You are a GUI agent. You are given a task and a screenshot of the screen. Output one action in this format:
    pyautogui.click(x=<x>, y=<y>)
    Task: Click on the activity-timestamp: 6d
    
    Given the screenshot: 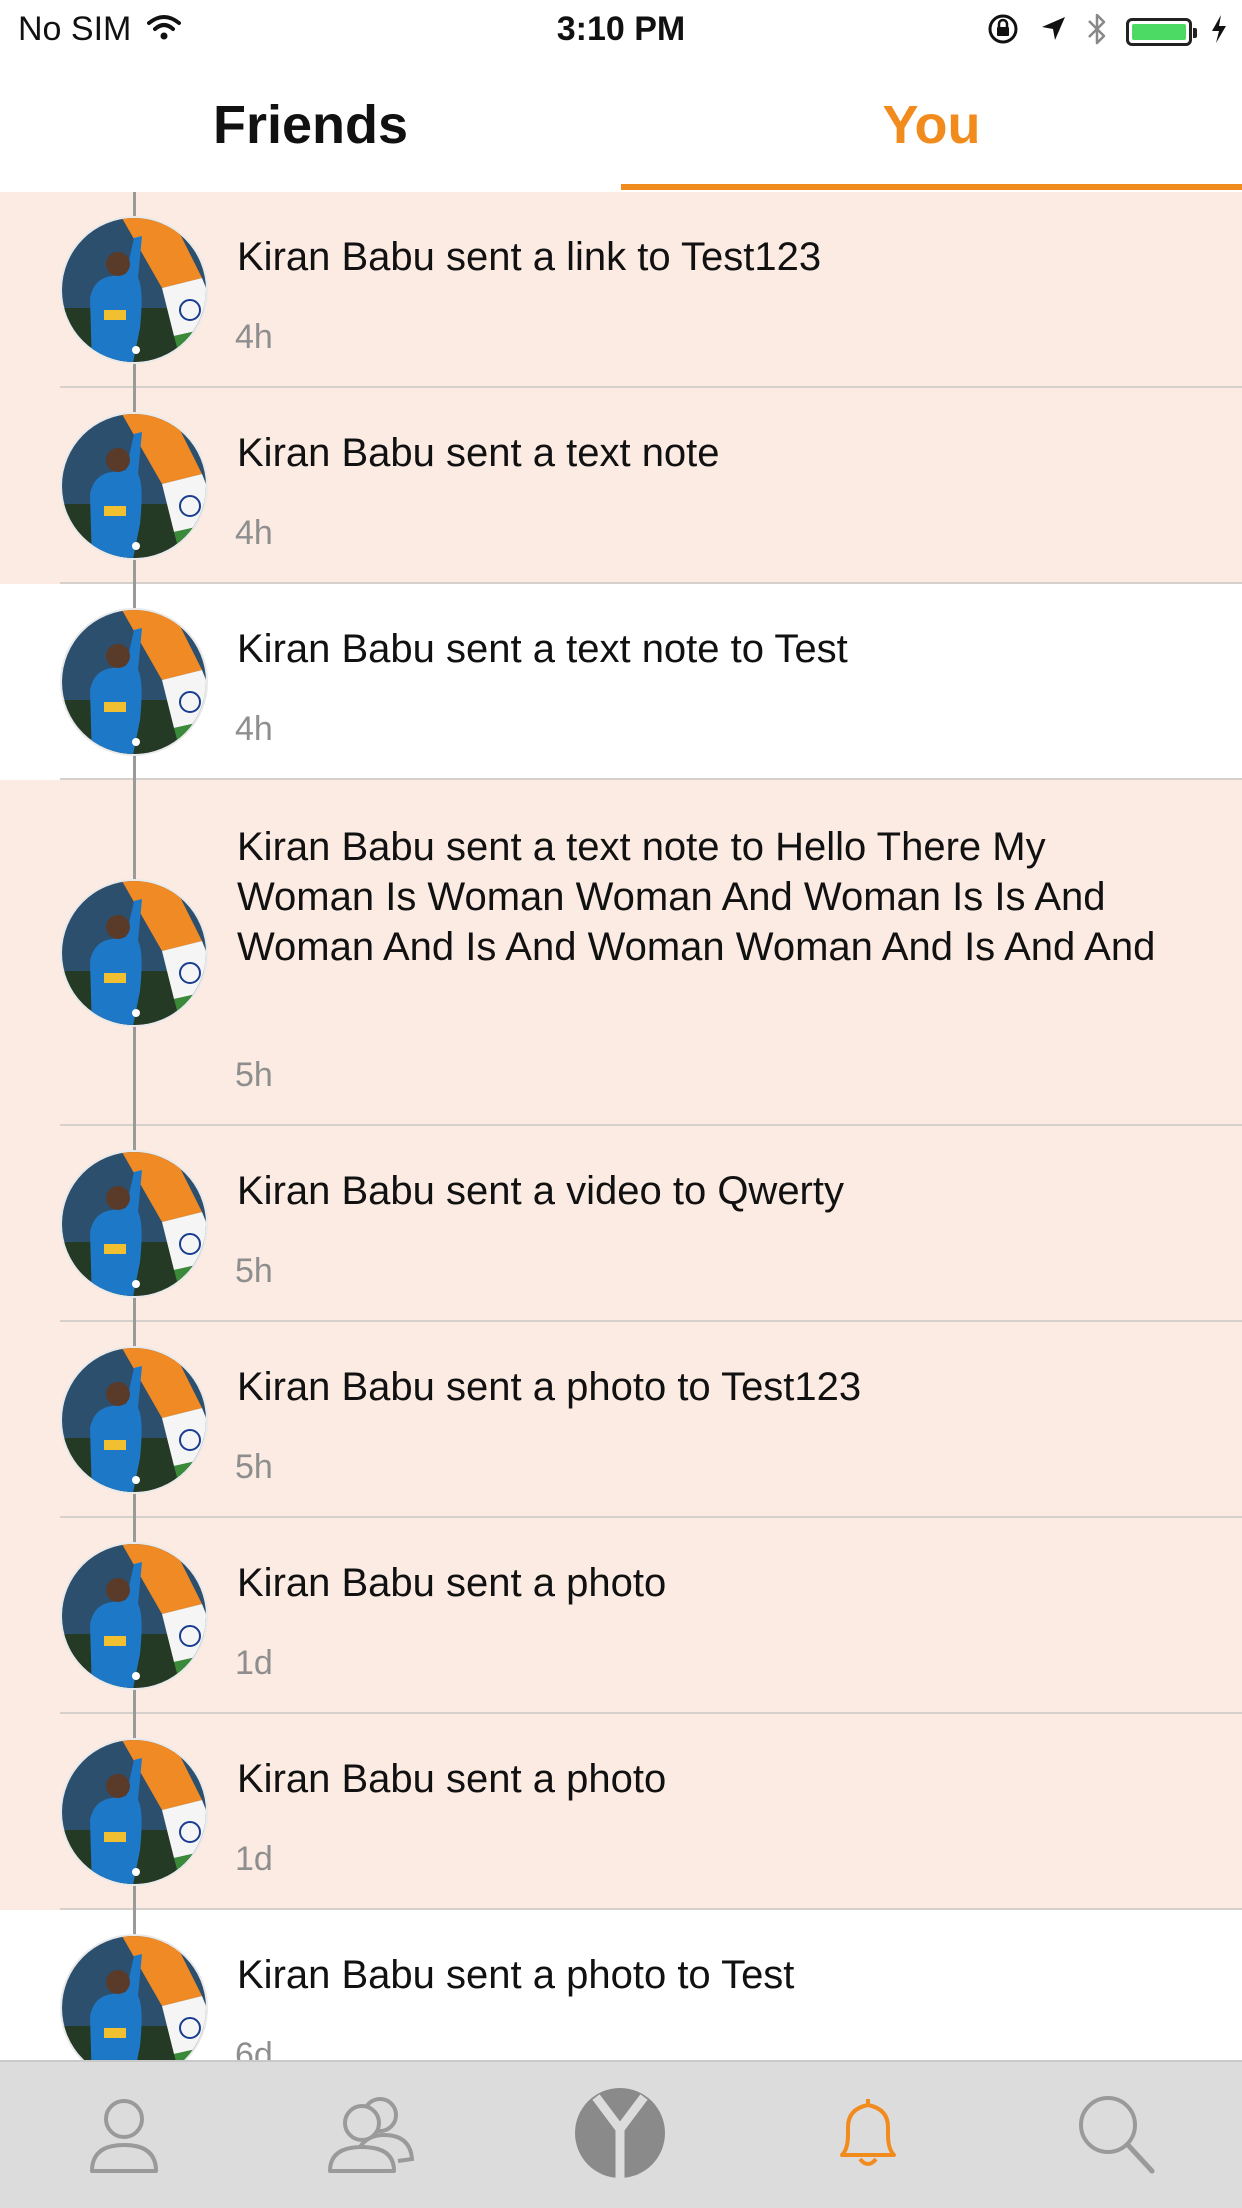 What is the action you would take?
    pyautogui.click(x=254, y=2048)
    